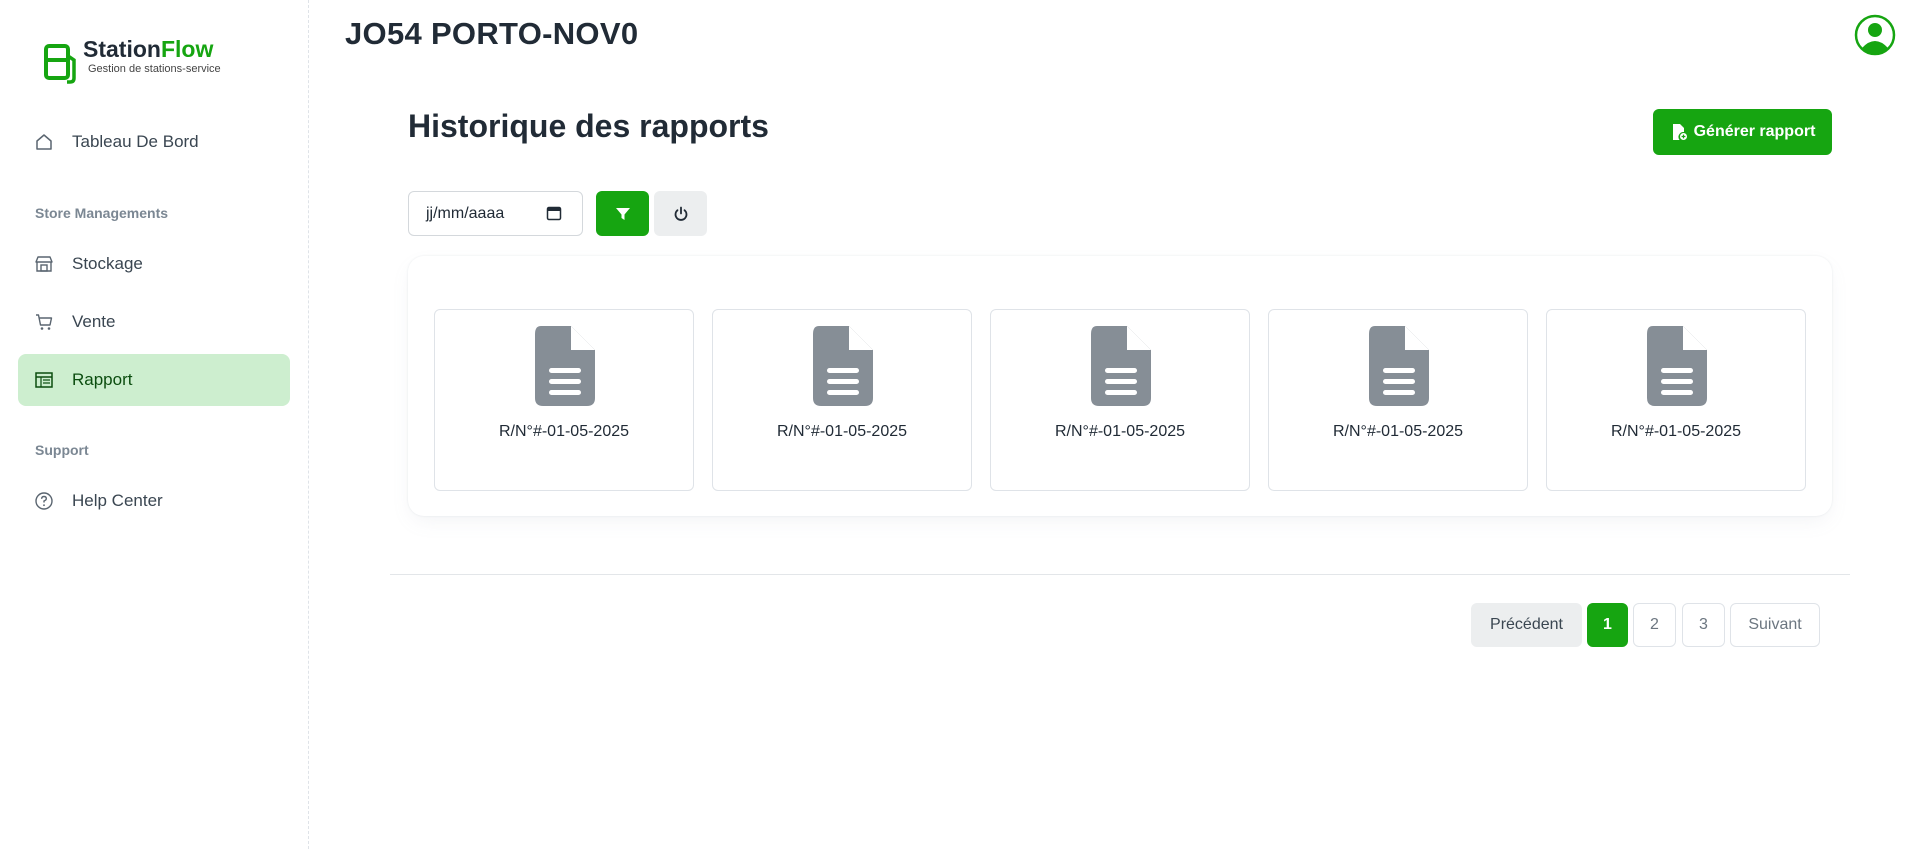  What do you see at coordinates (1703, 625) in the screenshot?
I see `pagination-page-3: 3` at bounding box center [1703, 625].